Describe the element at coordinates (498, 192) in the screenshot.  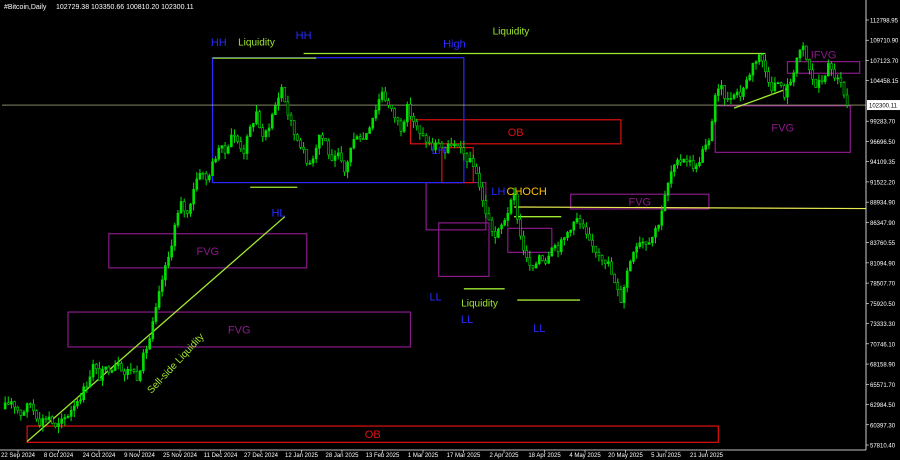
I see `structure-label: LH` at that location.